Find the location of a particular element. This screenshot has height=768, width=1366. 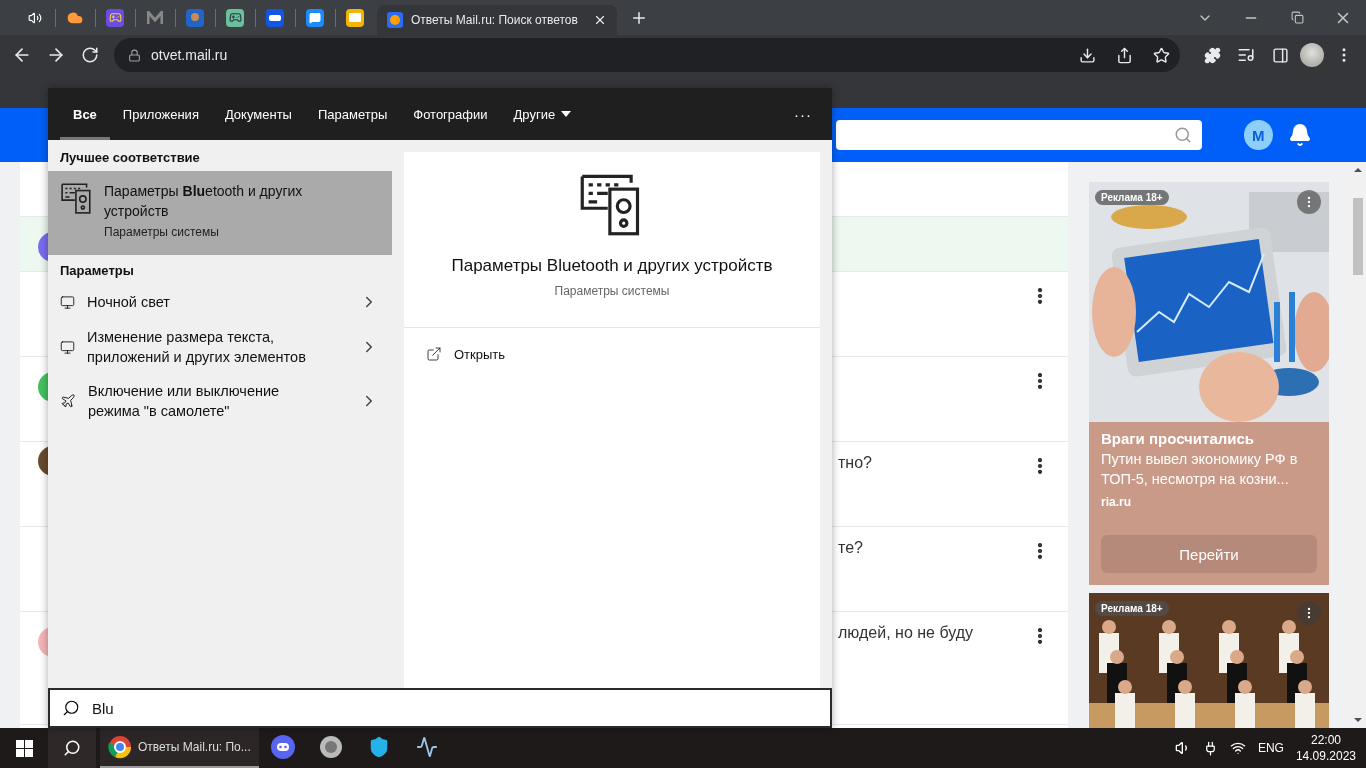

url-text: otvet.mail.ru is located at coordinates (190, 55).